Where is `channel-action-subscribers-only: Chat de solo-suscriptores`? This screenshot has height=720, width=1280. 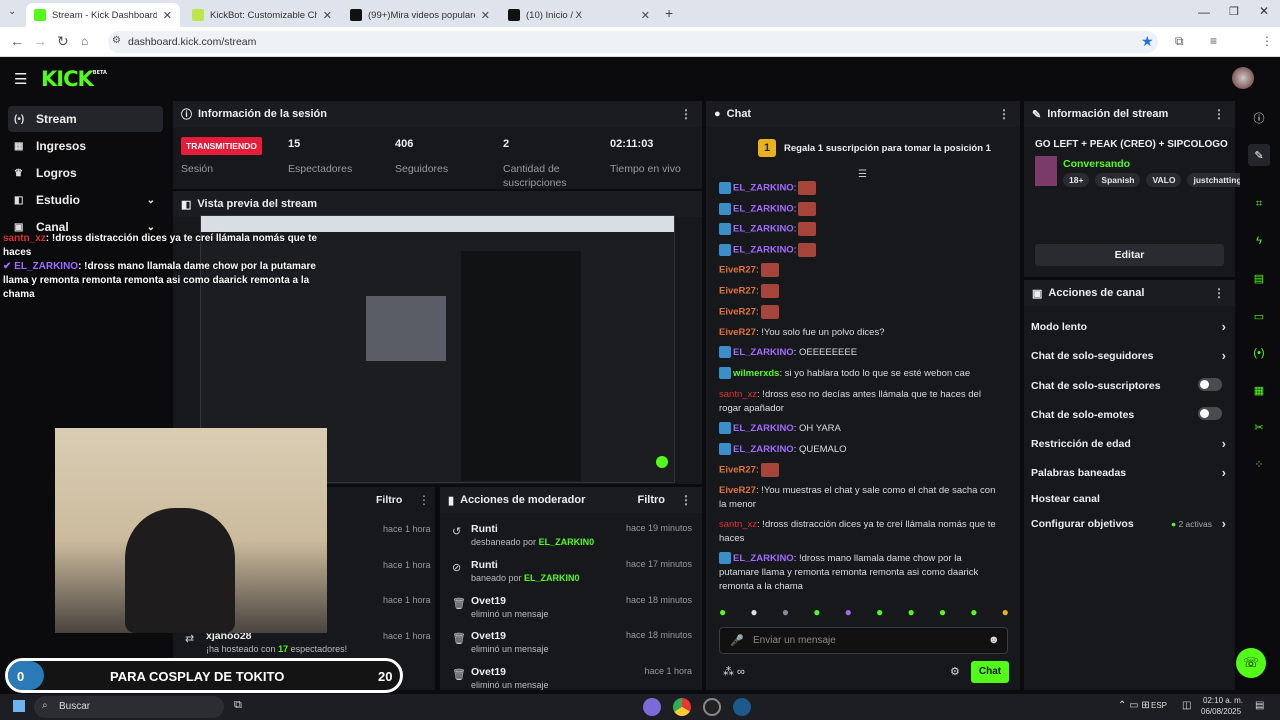
channel-action-subscribers-only: Chat de solo-suscriptores is located at coordinates (1128, 385).